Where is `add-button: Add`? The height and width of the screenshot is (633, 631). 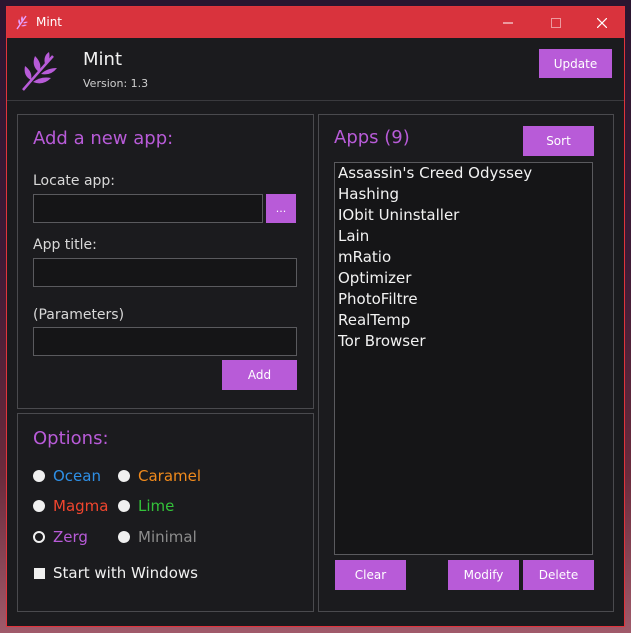 add-button: Add is located at coordinates (259, 375).